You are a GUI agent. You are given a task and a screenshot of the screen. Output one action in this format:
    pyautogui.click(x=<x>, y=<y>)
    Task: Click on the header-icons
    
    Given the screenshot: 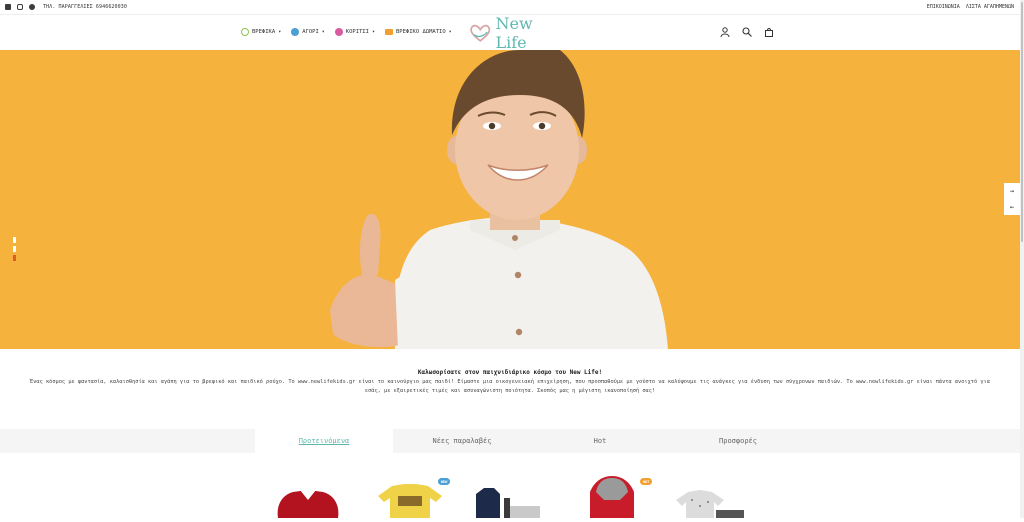 What is the action you would take?
    pyautogui.click(x=747, y=32)
    